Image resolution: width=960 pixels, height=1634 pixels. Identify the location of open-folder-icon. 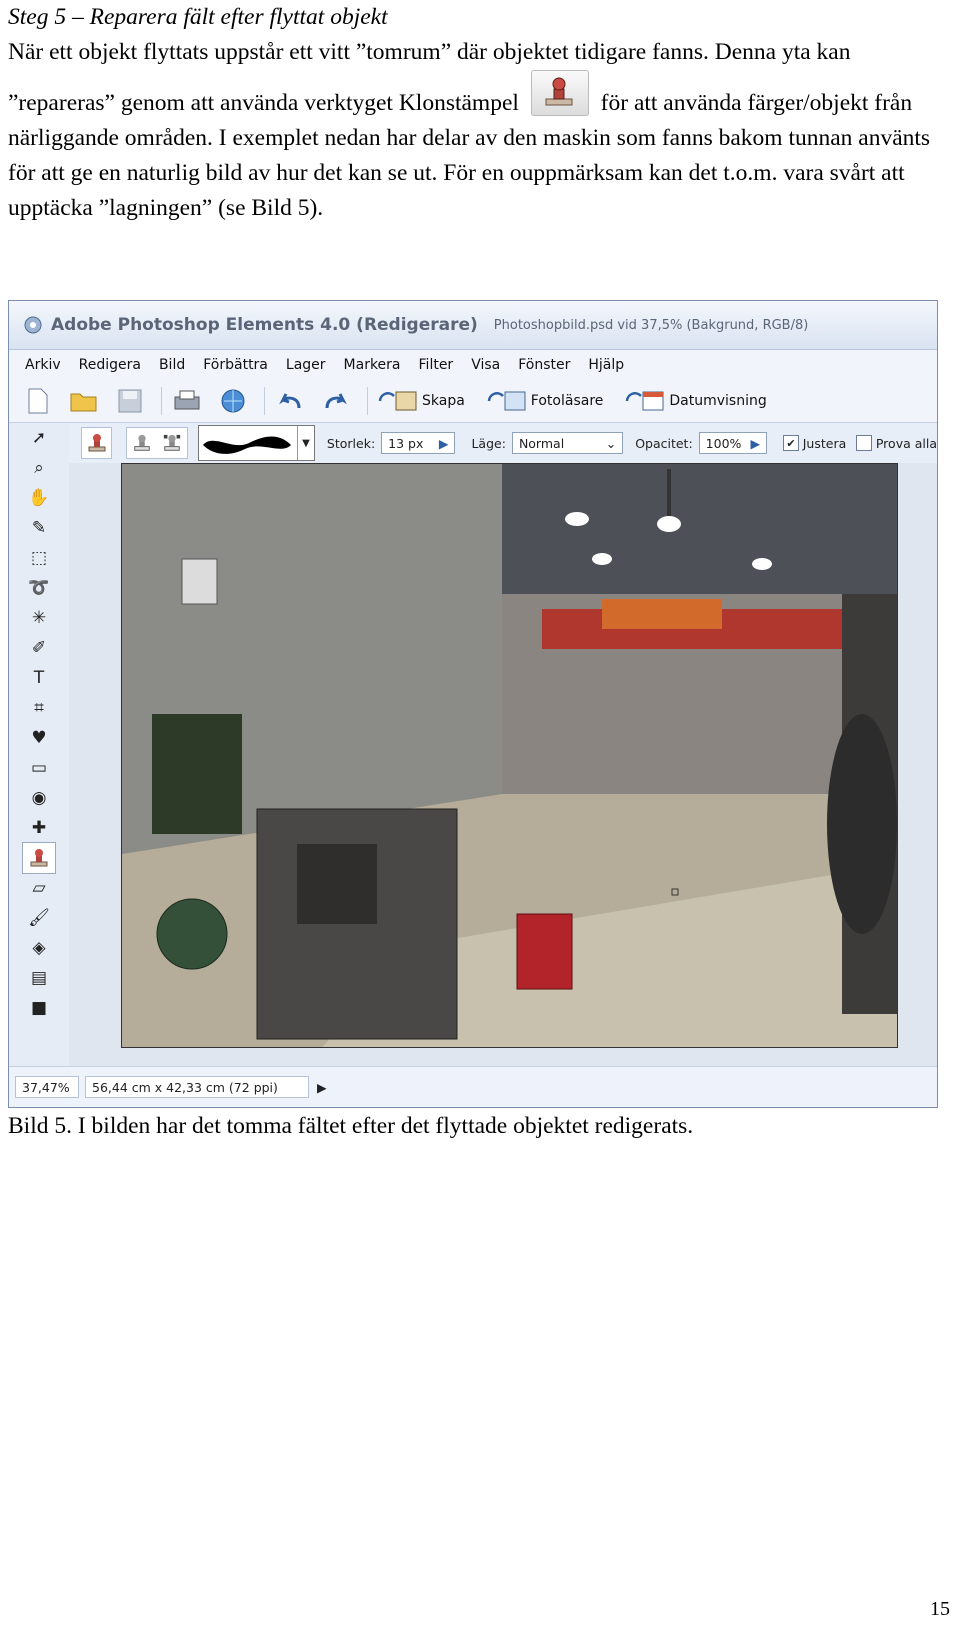
(83, 402).